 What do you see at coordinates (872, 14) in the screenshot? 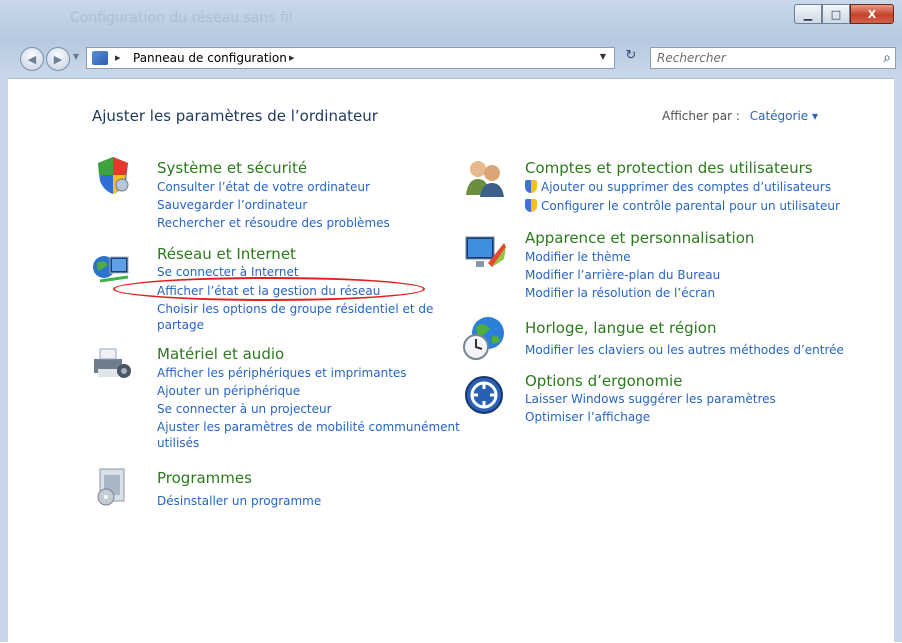
I see `close-button: X` at bounding box center [872, 14].